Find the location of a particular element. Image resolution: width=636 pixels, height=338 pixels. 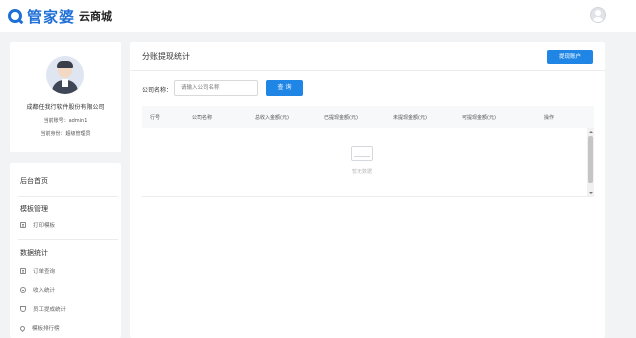

empty-box-icon is located at coordinates (362, 153).